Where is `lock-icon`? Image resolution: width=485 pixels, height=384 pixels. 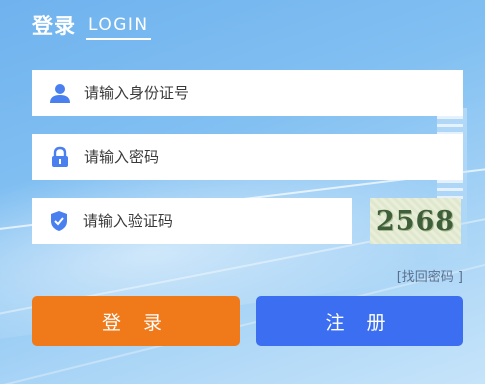 lock-icon is located at coordinates (60, 157).